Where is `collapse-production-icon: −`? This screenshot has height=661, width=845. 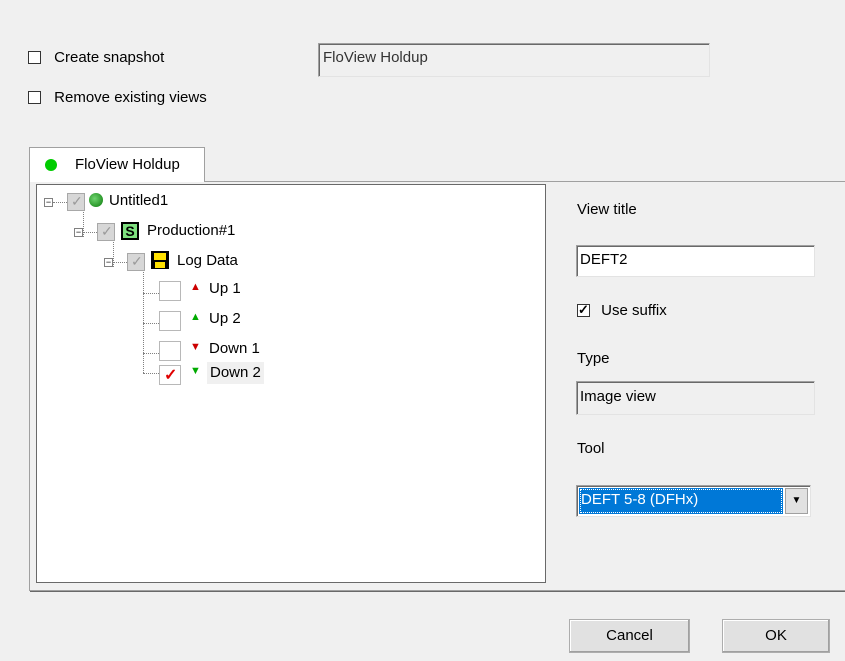 collapse-production-icon: − is located at coordinates (78, 232).